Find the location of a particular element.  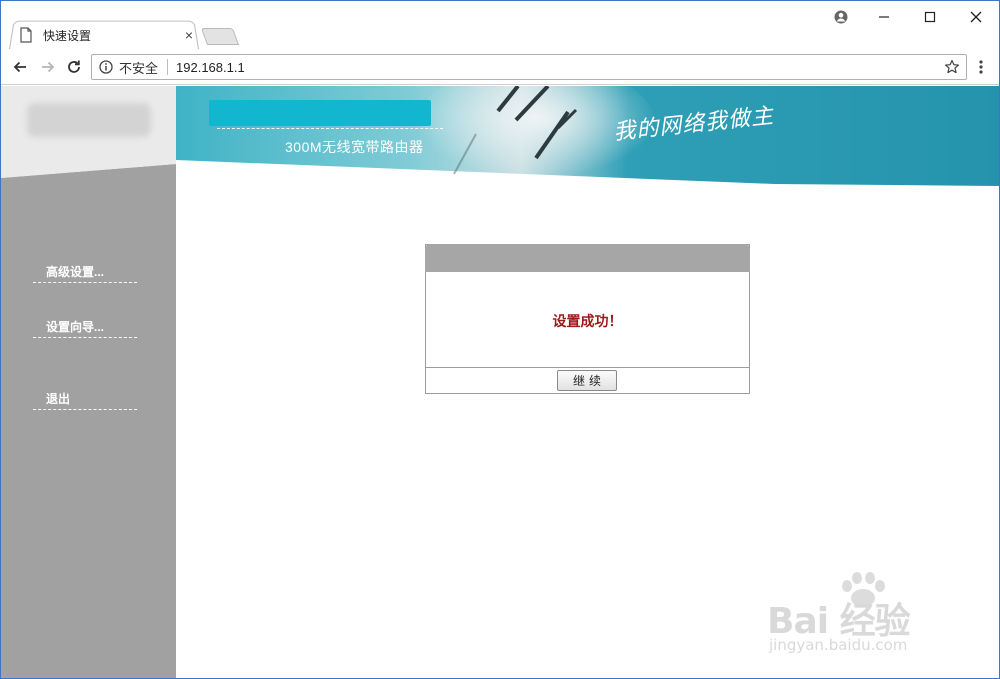

profile-icon is located at coordinates (841, 17).